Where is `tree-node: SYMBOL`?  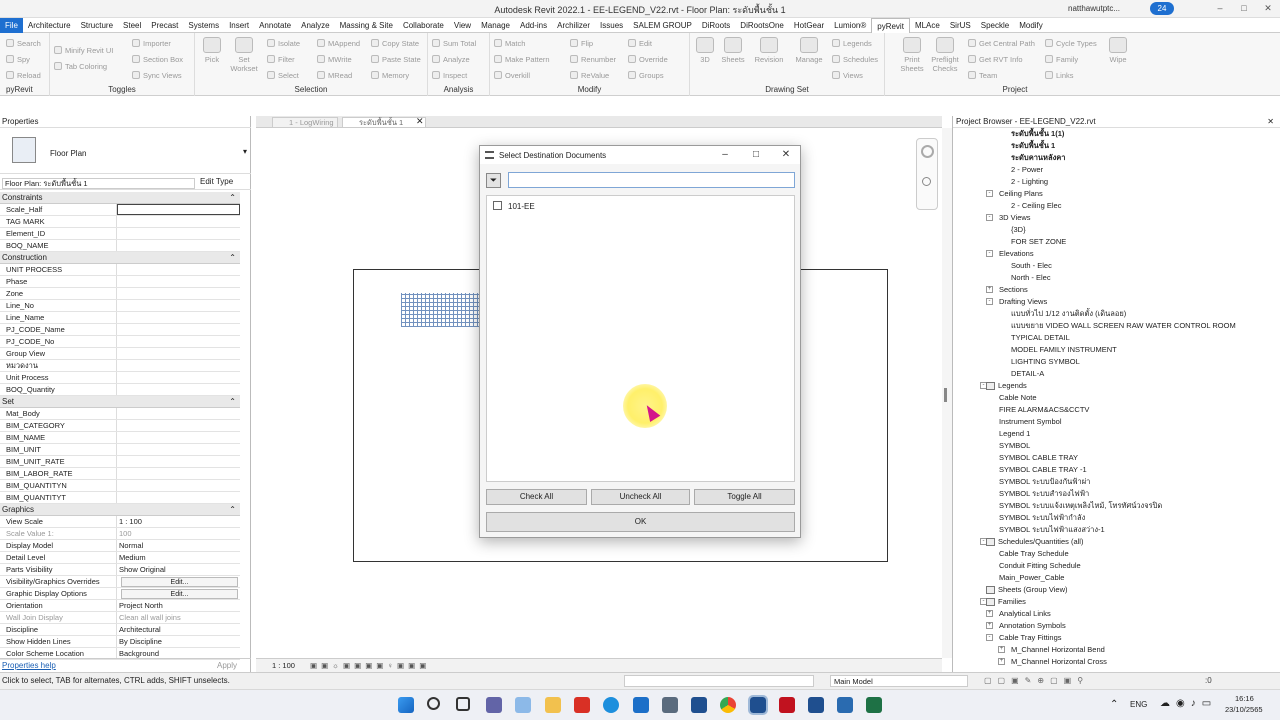 tree-node: SYMBOL is located at coordinates (1114, 446).